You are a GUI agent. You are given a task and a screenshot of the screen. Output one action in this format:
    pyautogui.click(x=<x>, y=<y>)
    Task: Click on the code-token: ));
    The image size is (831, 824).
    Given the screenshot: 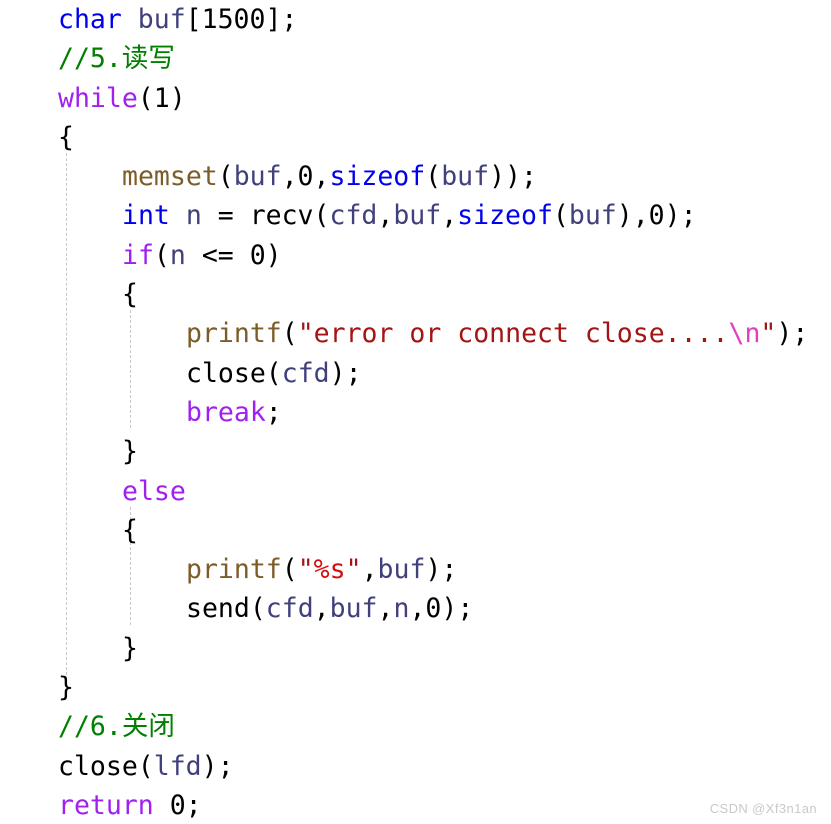 What is the action you would take?
    pyautogui.click(x=513, y=177)
    